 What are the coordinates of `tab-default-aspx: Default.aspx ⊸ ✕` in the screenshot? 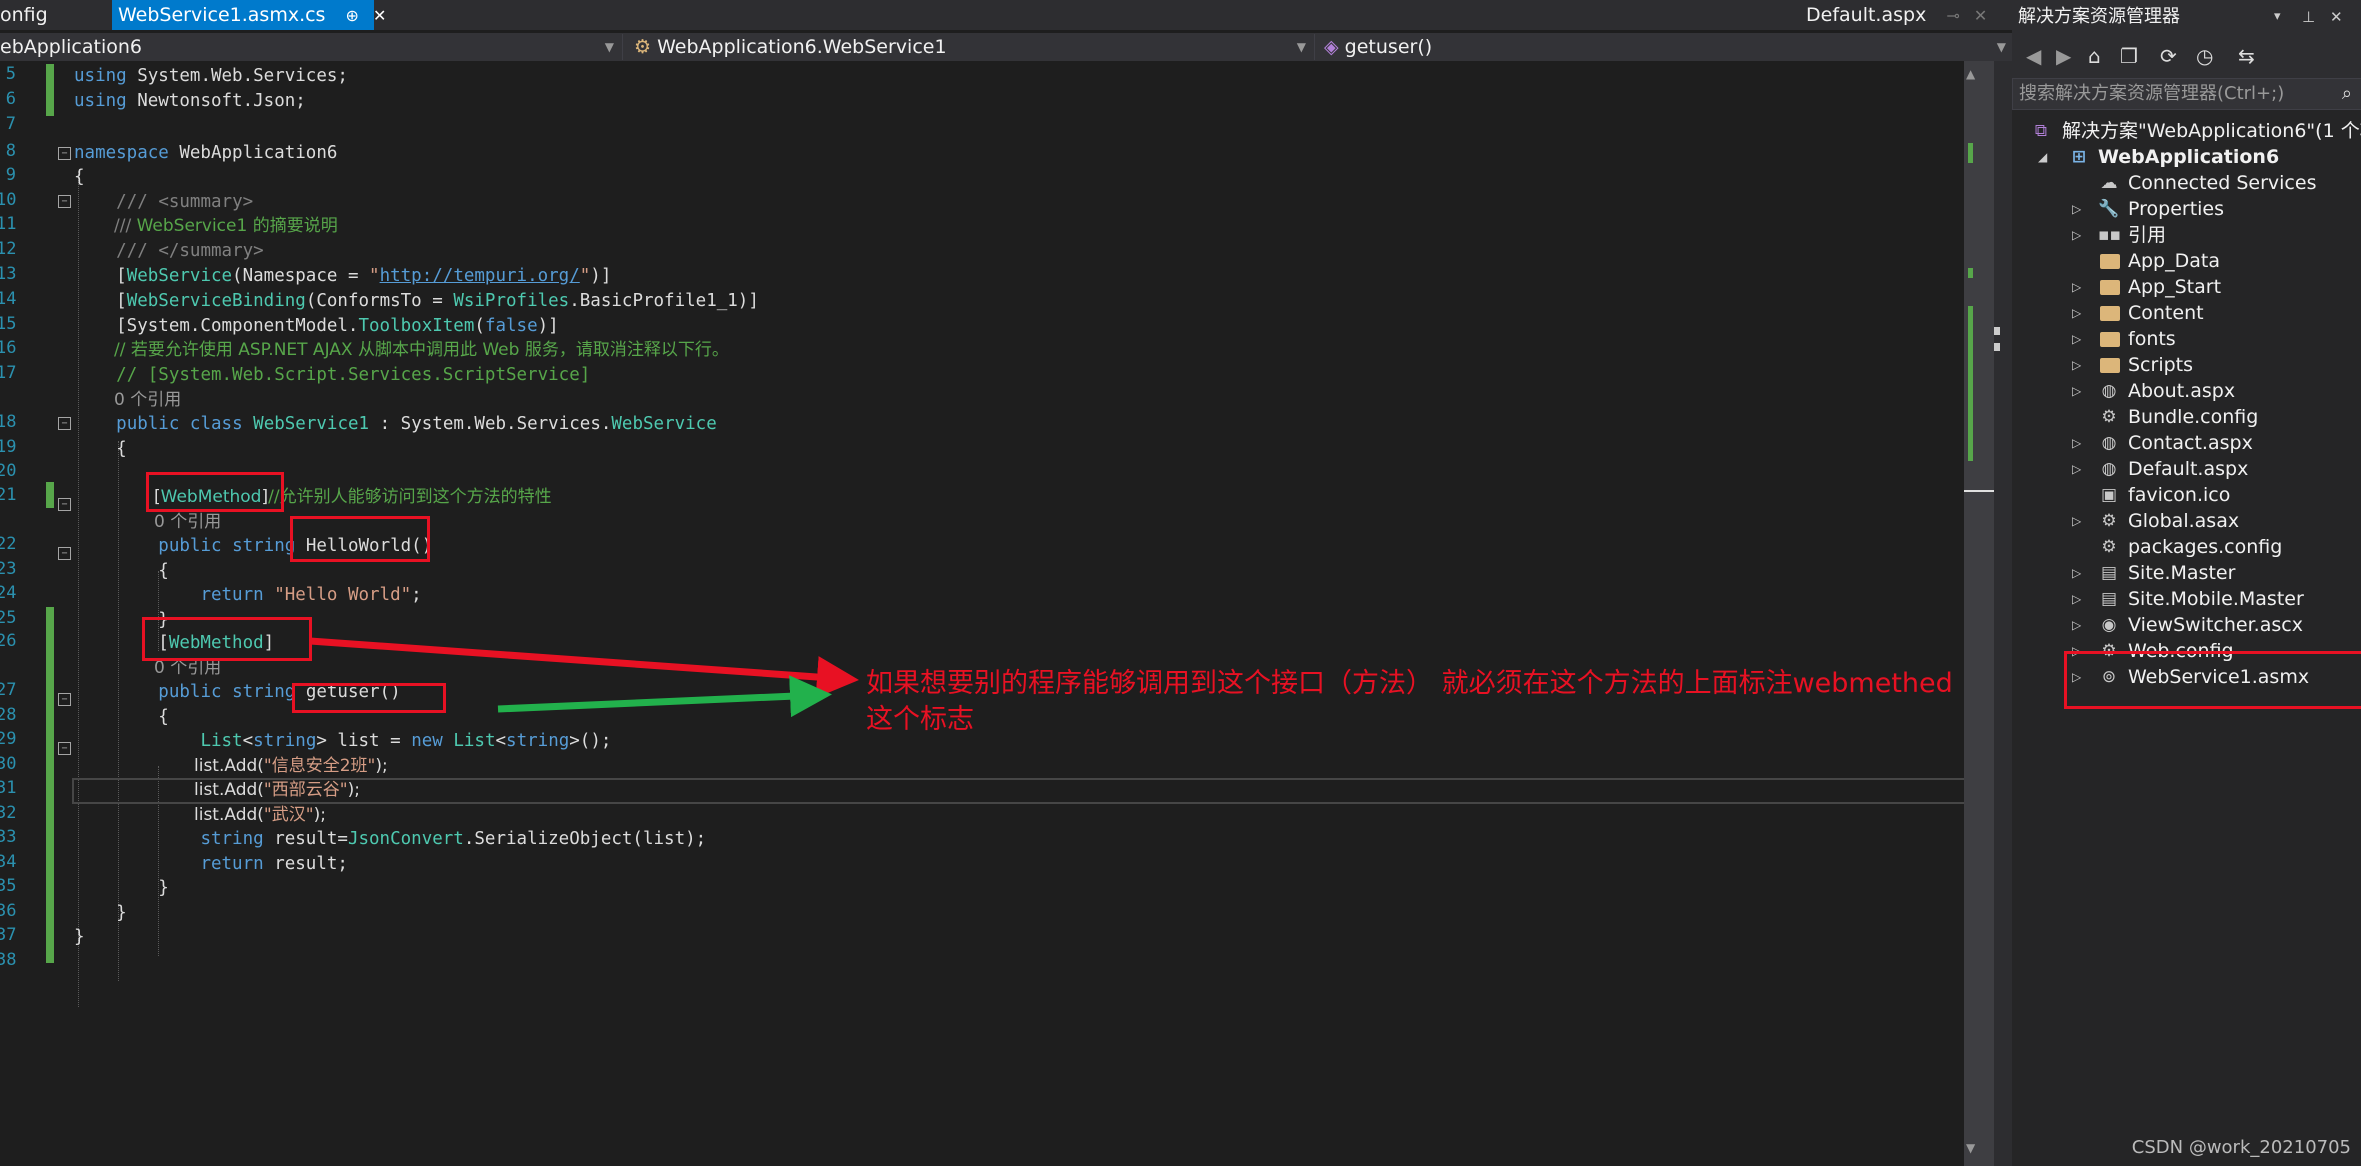 It's located at (1906, 15).